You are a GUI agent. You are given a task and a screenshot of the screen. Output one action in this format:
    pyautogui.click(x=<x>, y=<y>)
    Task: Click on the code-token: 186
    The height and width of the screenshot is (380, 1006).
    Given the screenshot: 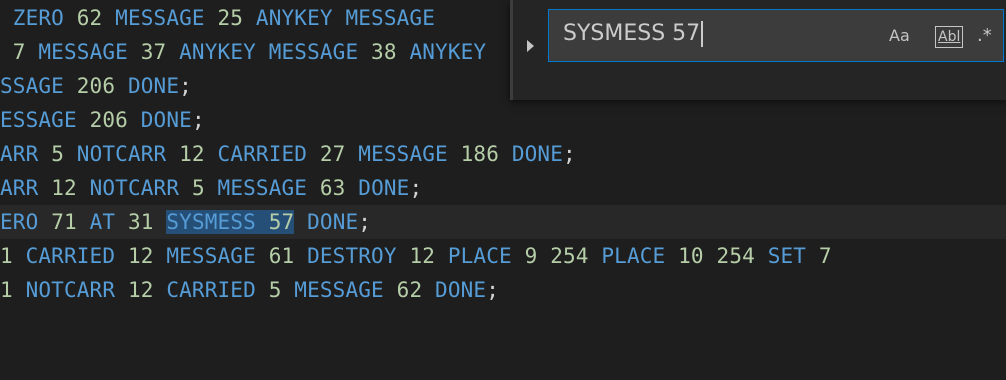 What is the action you would take?
    pyautogui.click(x=486, y=154)
    